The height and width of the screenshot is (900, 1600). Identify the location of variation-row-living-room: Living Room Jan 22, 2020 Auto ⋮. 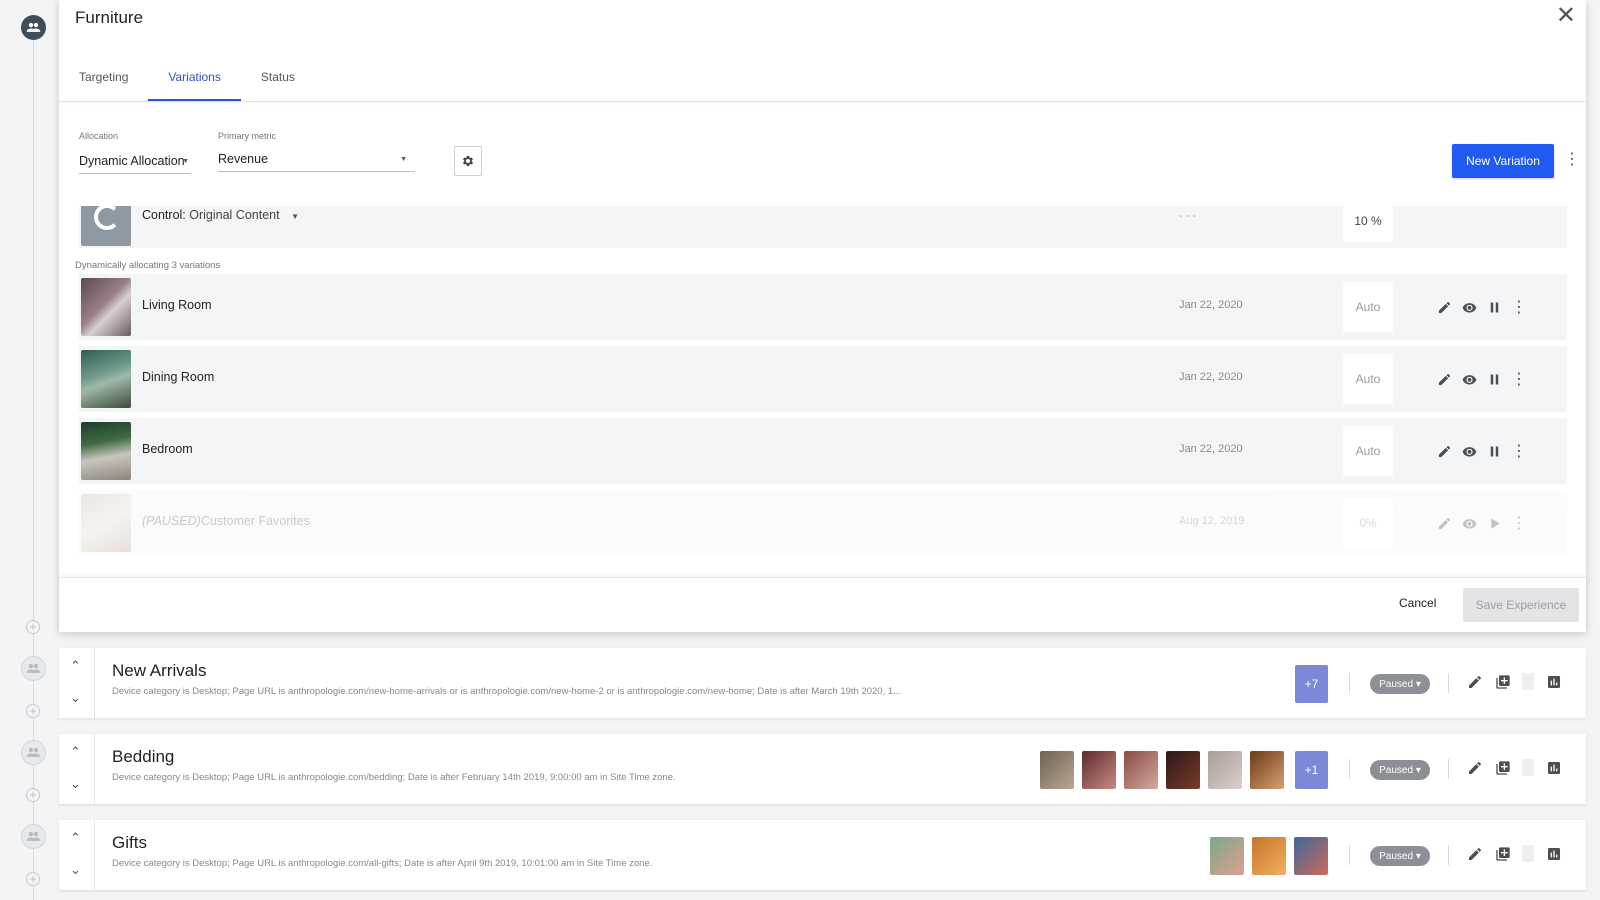
(823, 307).